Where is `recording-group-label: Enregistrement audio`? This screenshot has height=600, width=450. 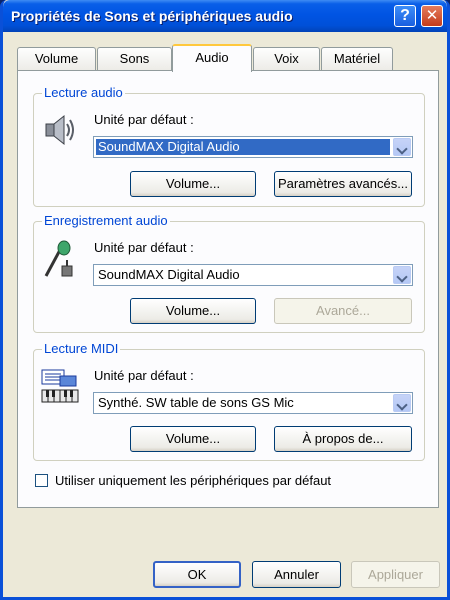 recording-group-label: Enregistrement audio is located at coordinates (106, 220).